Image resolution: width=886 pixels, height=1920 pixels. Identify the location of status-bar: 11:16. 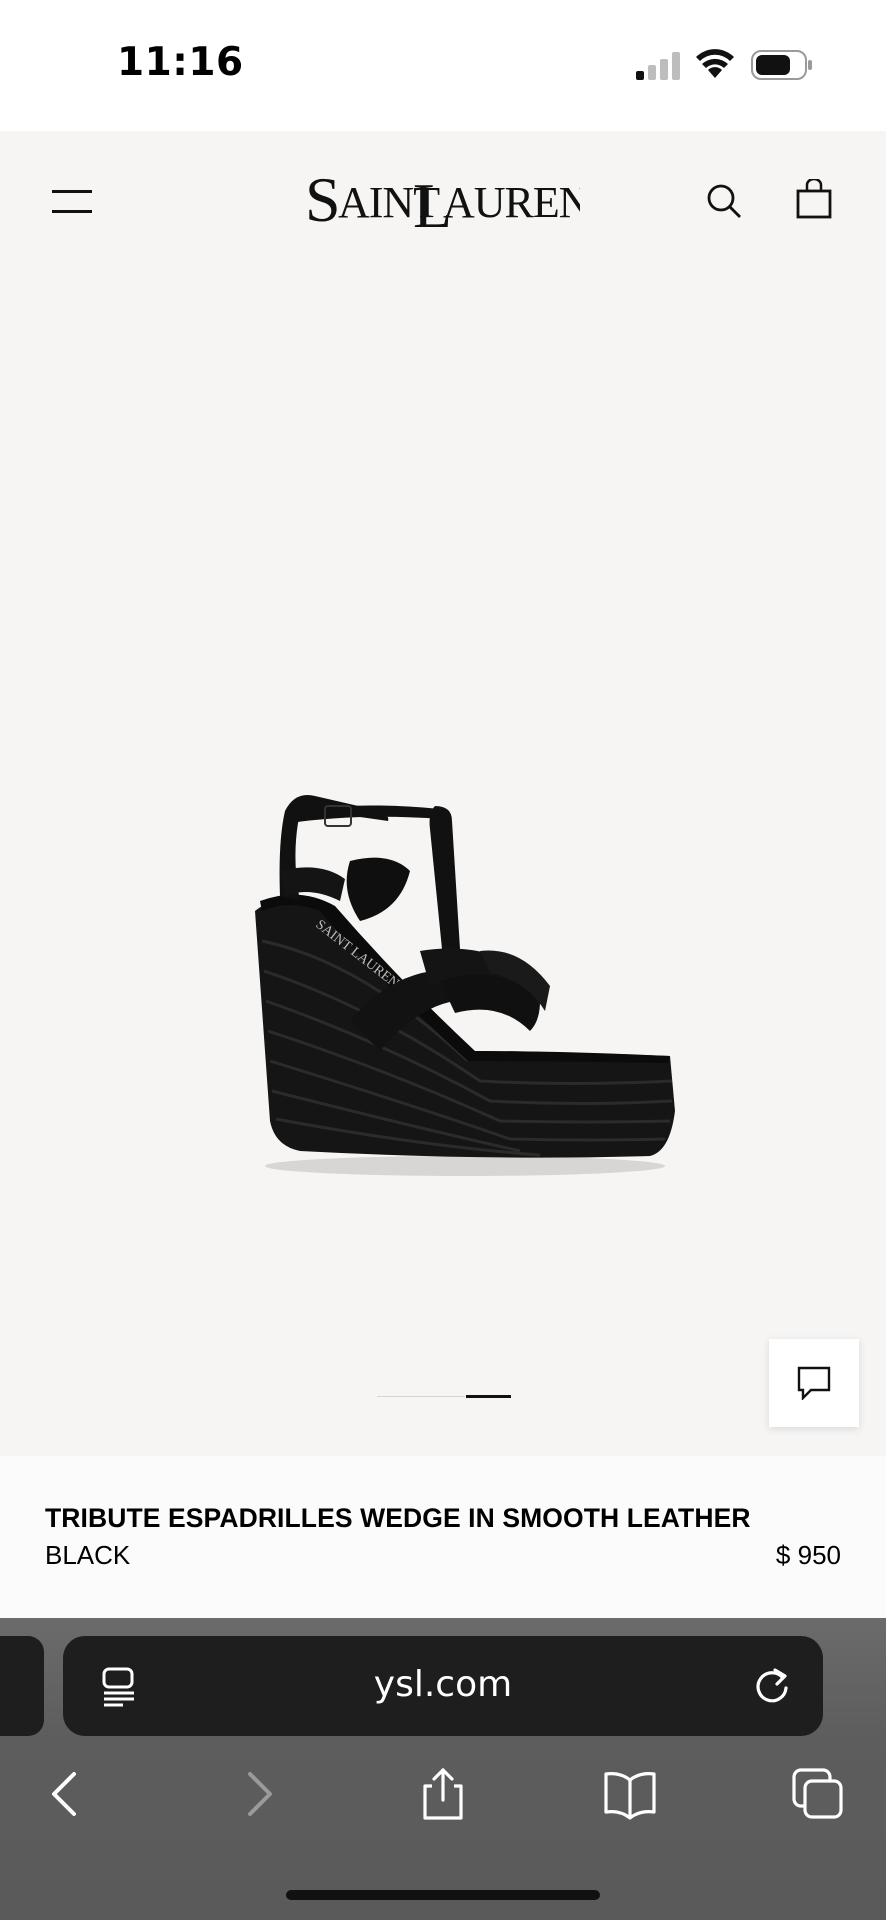
(443, 65).